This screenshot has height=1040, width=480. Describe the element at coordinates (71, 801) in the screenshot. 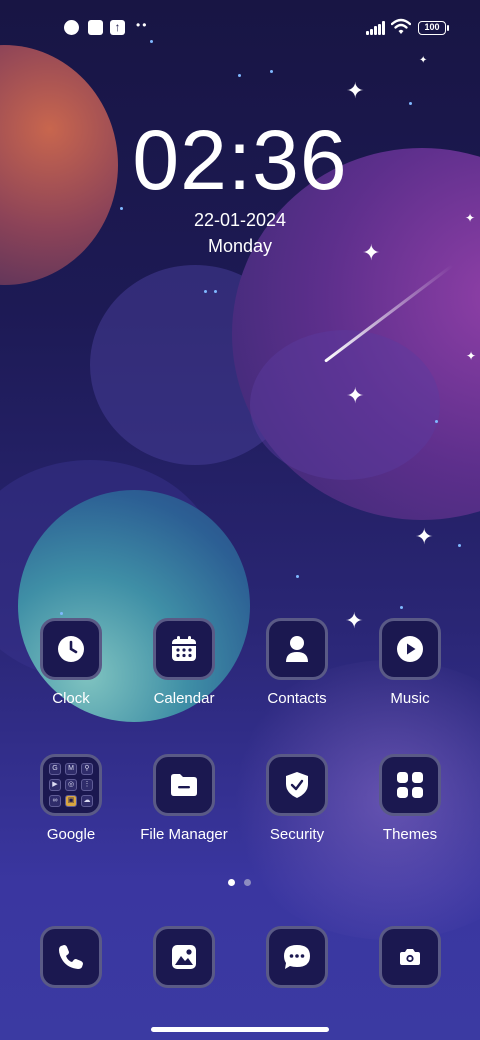

I see `google-app-mini: ▣` at that location.